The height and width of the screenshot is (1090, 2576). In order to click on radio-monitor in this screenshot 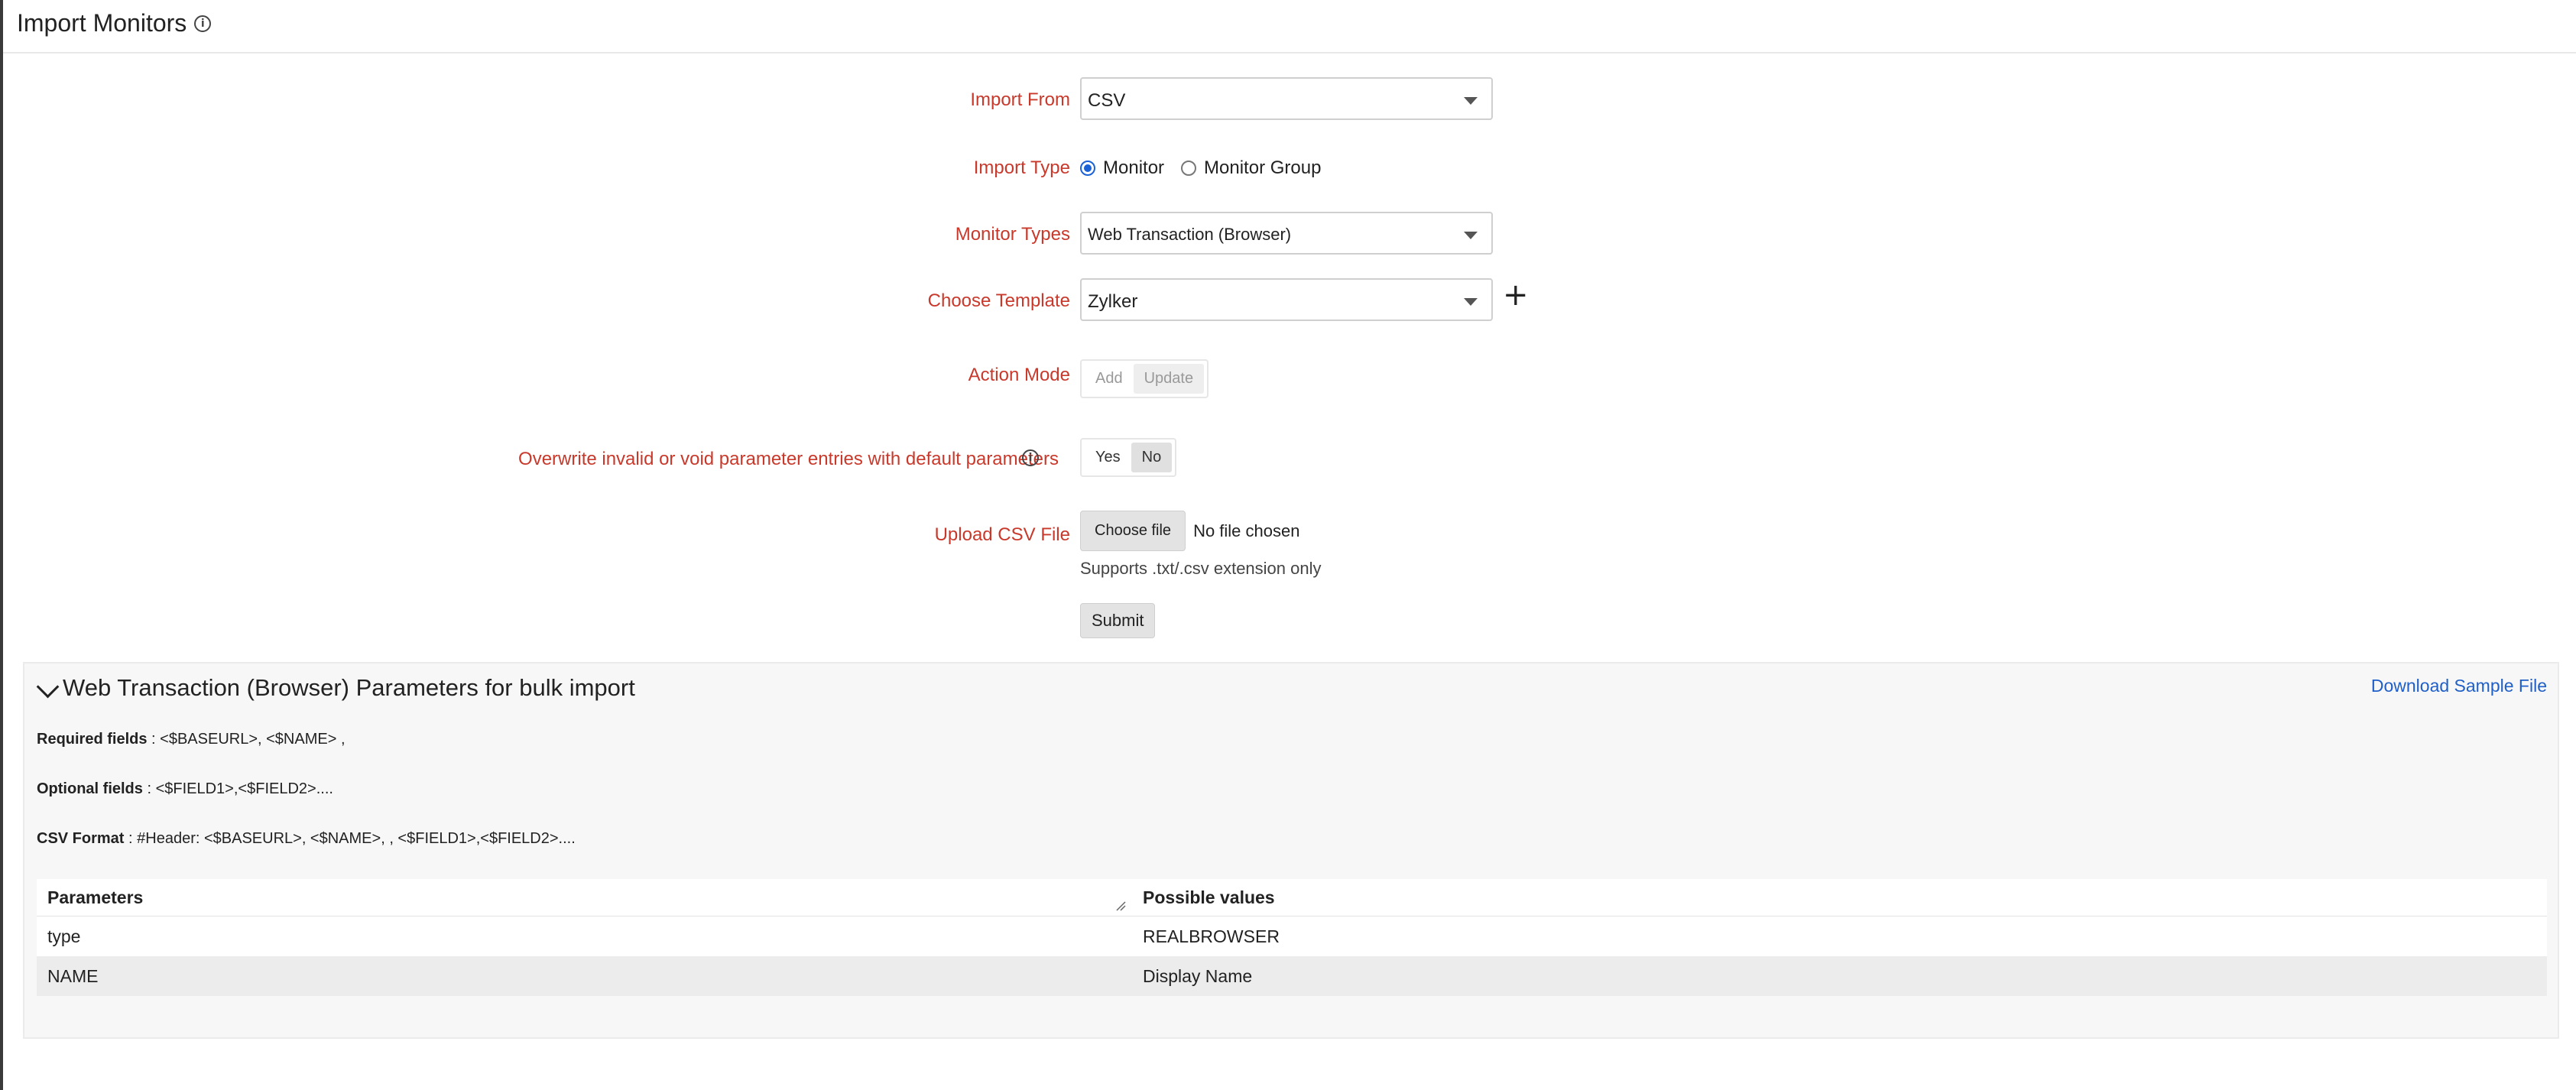, I will do `click(1087, 168)`.